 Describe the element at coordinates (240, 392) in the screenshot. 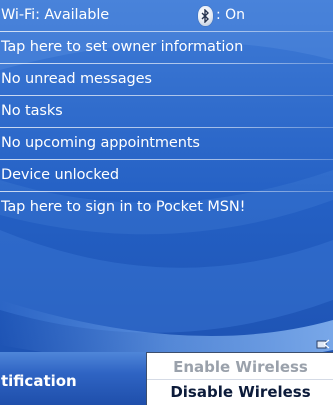

I see `disable-wireless-menu-item: Disable Wireless` at that location.